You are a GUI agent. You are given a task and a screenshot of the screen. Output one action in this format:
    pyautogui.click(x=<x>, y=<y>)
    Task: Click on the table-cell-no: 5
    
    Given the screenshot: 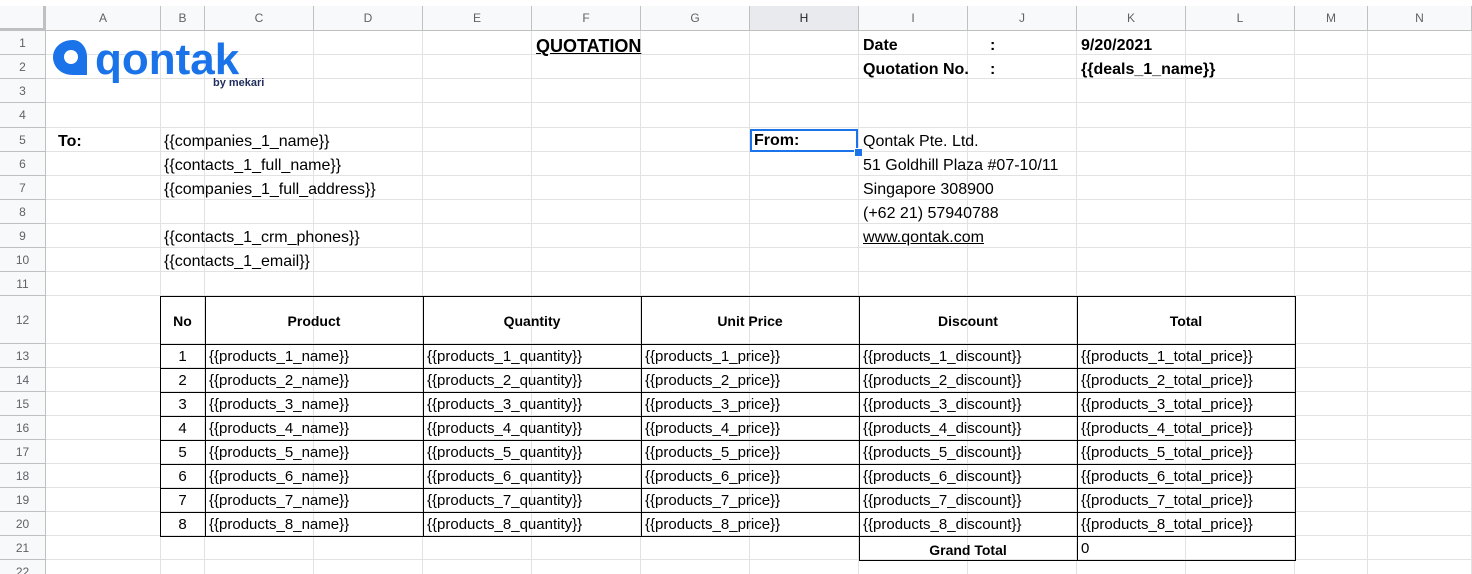 What is the action you would take?
    pyautogui.click(x=182, y=452)
    